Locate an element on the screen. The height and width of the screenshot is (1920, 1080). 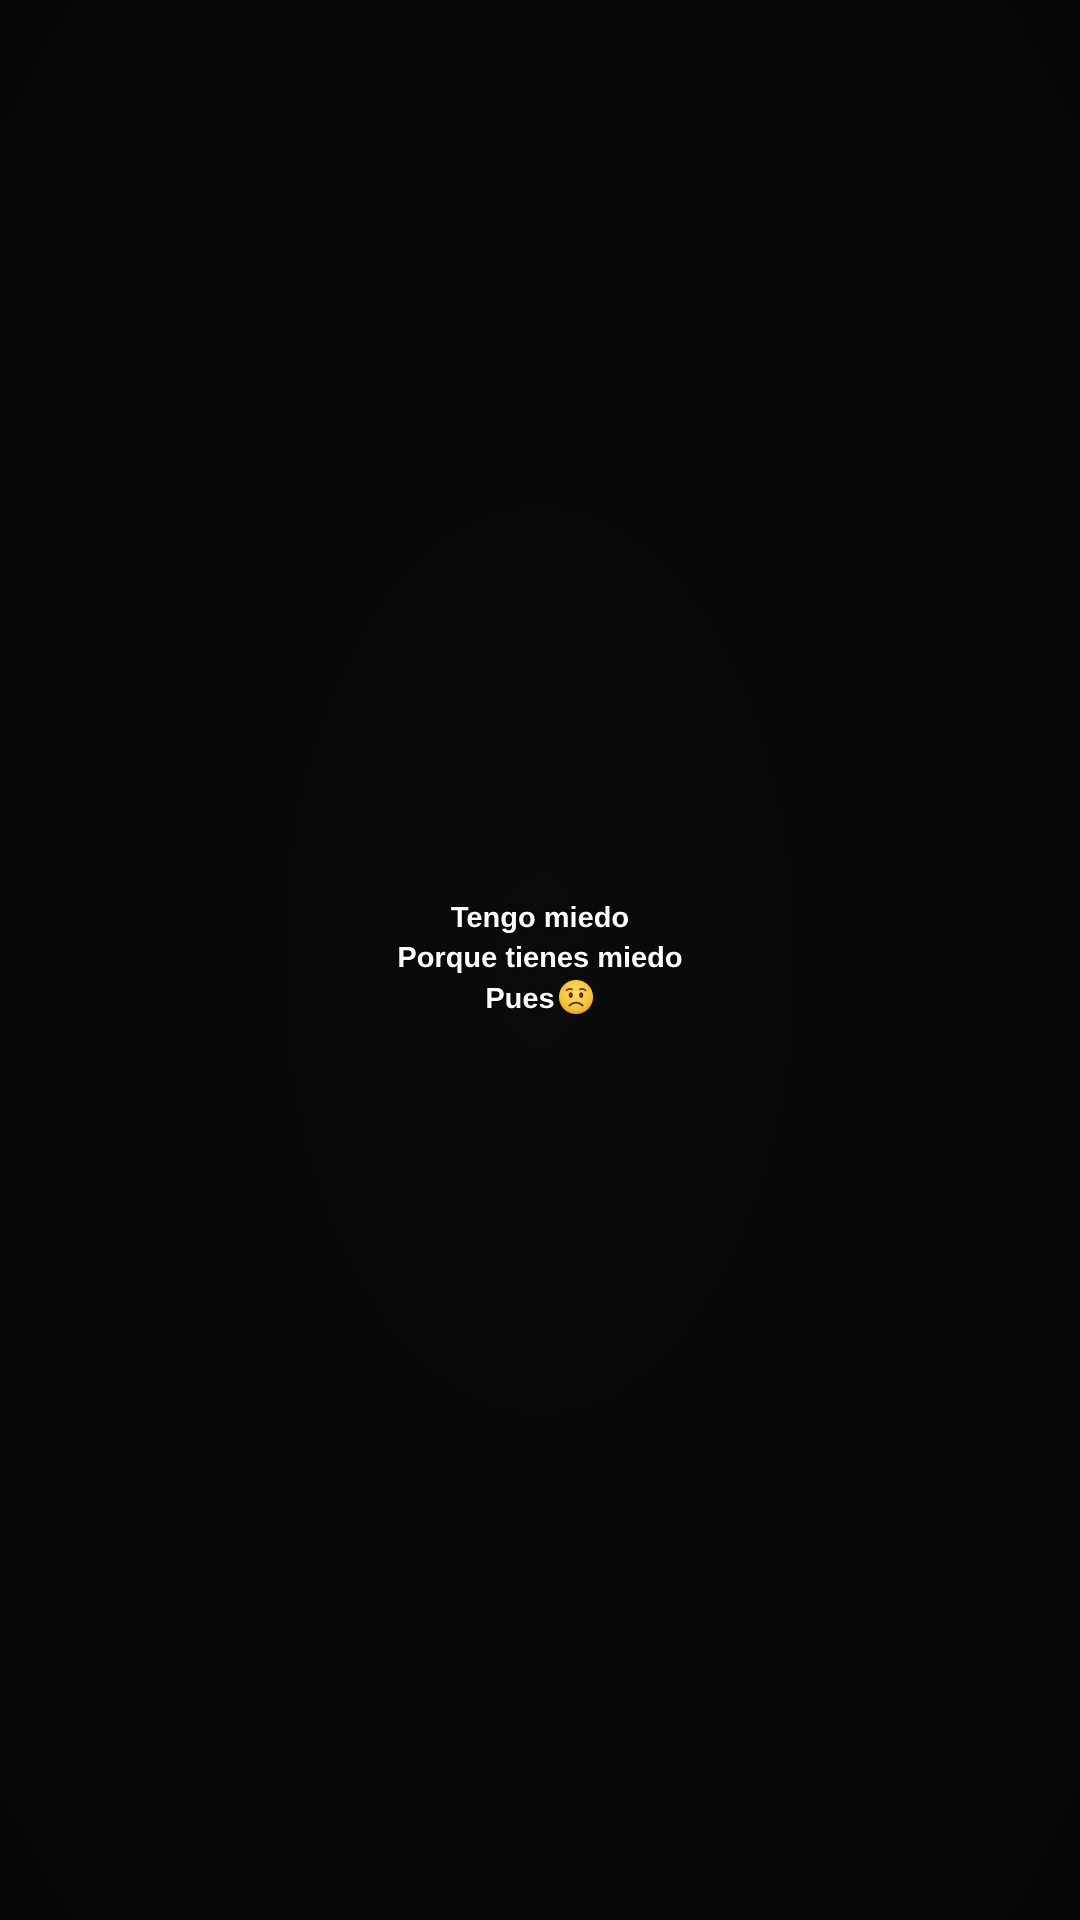
caption-line-1: Tengo miedo is located at coordinates (540, 918).